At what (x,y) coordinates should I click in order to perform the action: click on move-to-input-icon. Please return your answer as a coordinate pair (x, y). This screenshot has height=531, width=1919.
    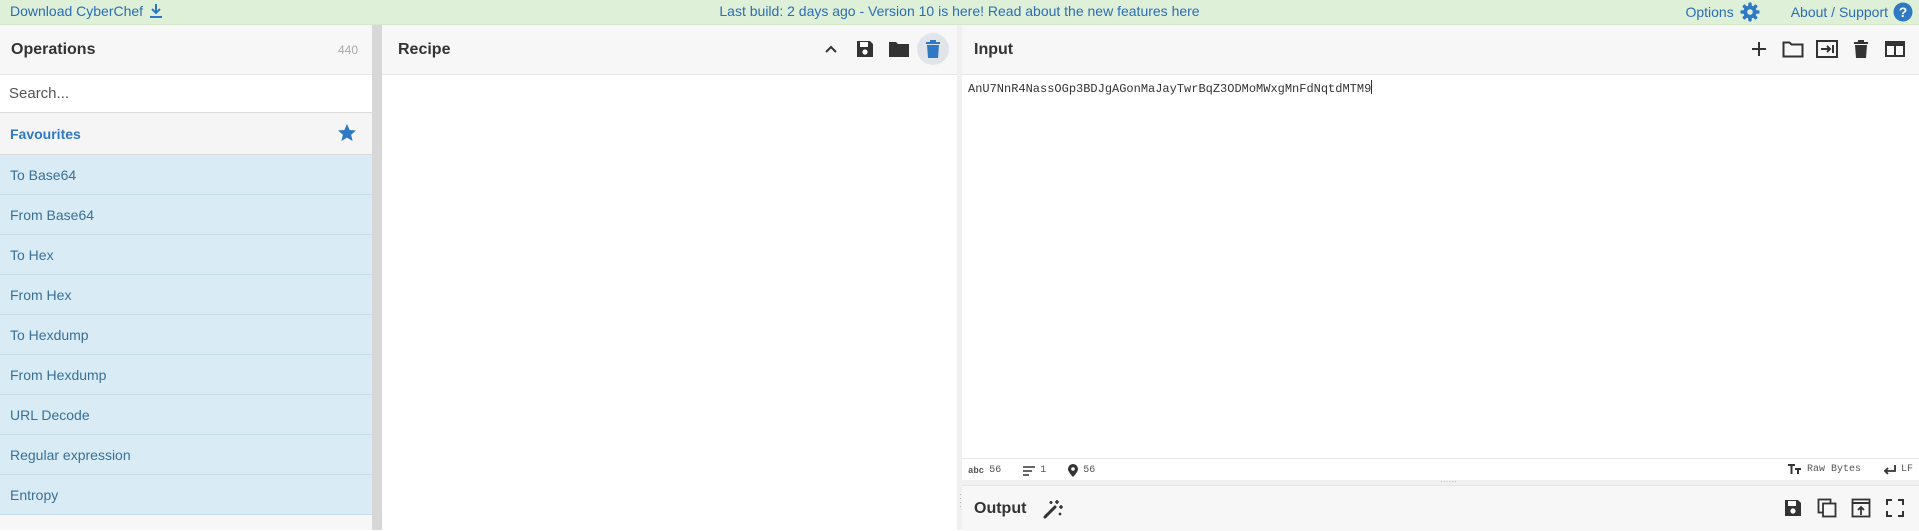
    Looking at the image, I should click on (1861, 508).